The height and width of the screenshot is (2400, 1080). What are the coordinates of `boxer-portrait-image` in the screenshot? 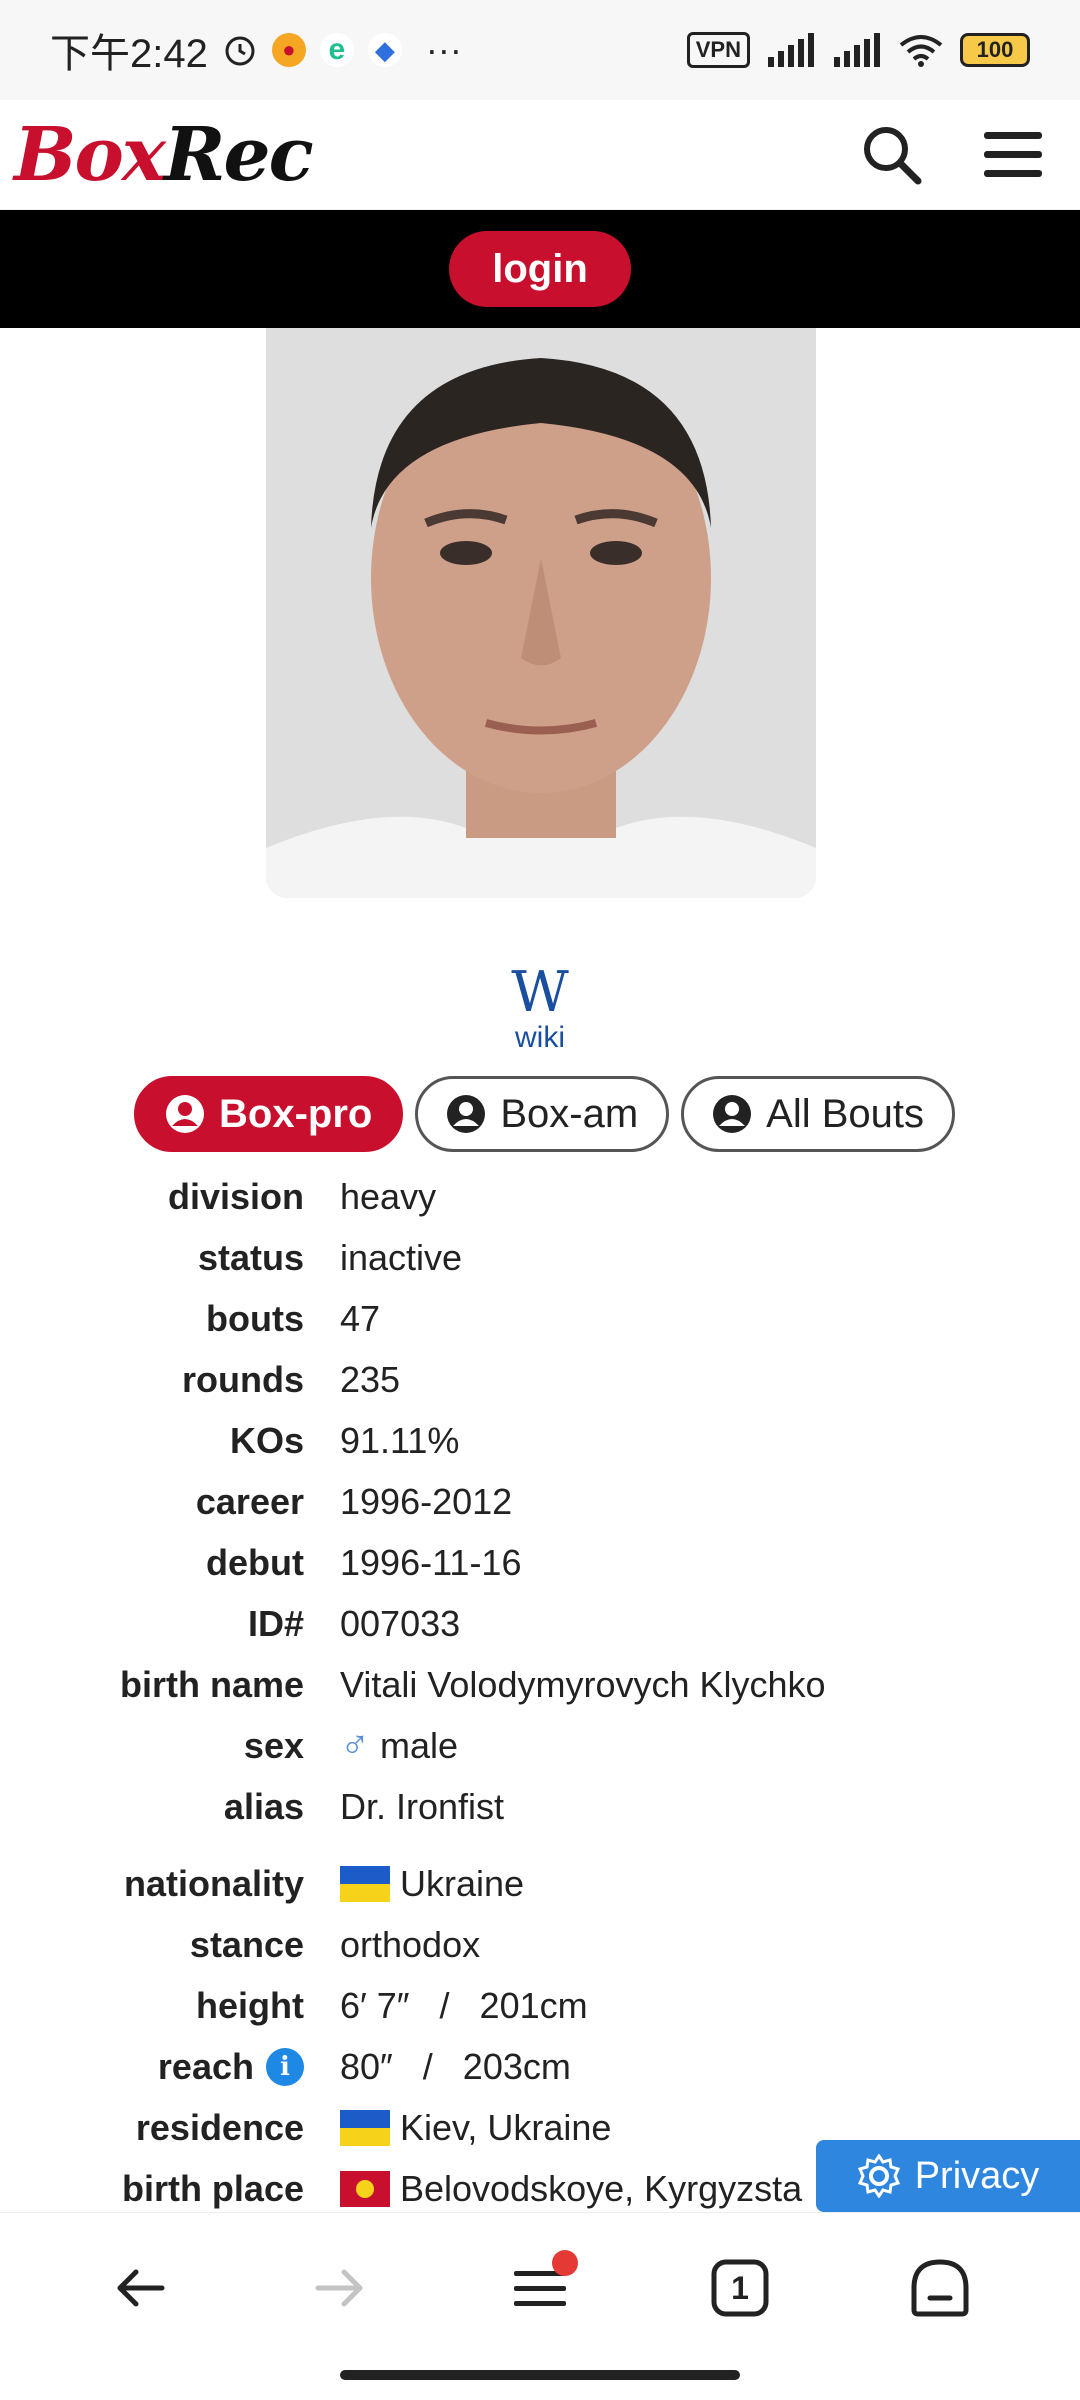 It's located at (541, 613).